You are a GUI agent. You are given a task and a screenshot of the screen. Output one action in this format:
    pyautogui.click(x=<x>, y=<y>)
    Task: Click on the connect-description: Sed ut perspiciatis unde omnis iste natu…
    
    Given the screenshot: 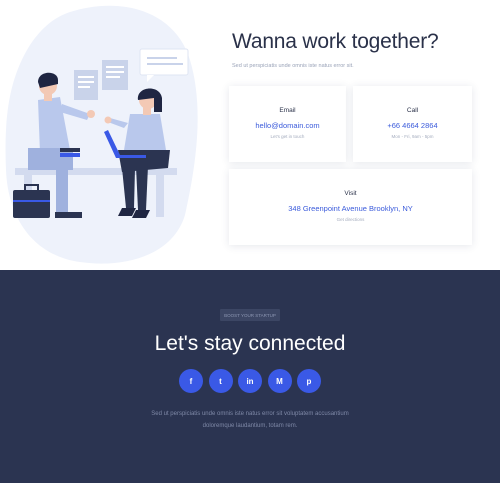 What is the action you would take?
    pyautogui.click(x=250, y=420)
    